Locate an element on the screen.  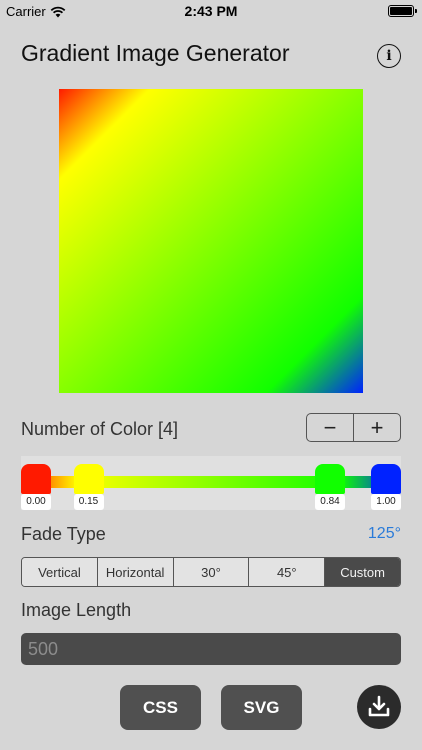
download-icon is located at coordinates (379, 706).